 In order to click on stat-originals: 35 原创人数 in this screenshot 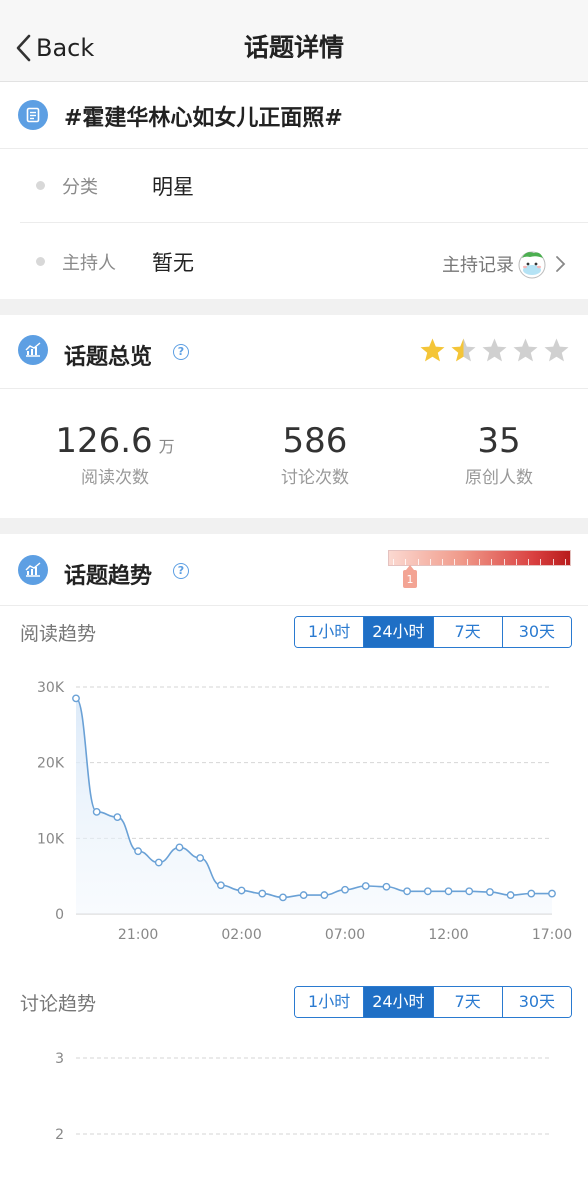, I will do `click(499, 454)`.